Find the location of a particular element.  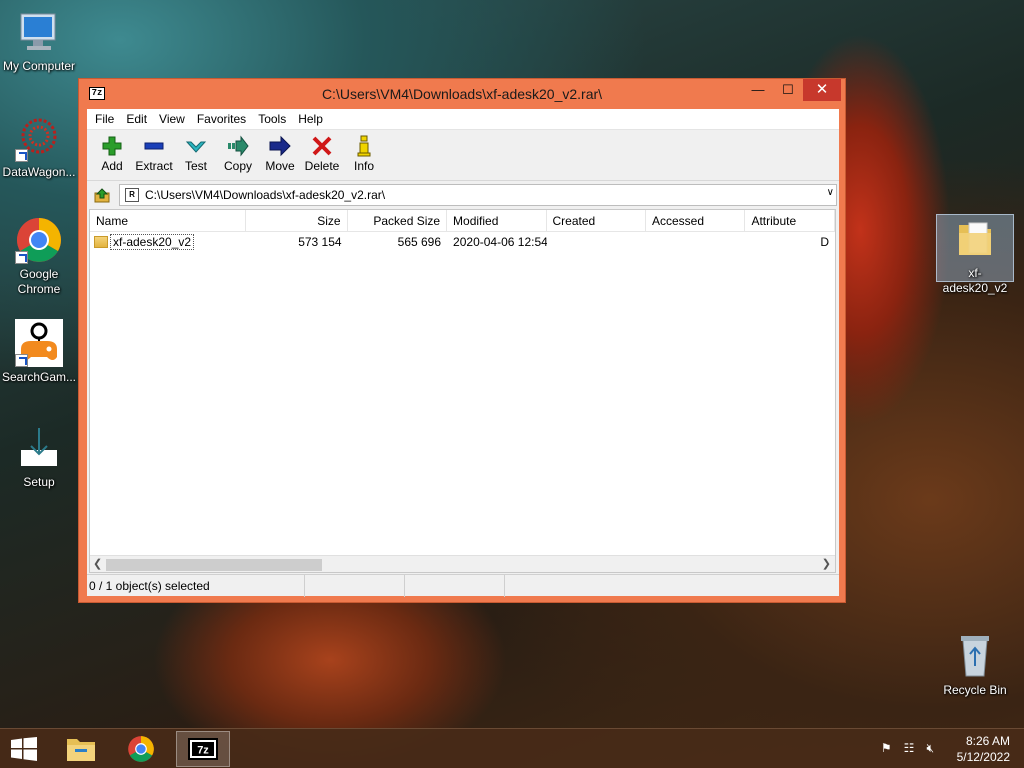

add-label: Add is located at coordinates (112, 166).